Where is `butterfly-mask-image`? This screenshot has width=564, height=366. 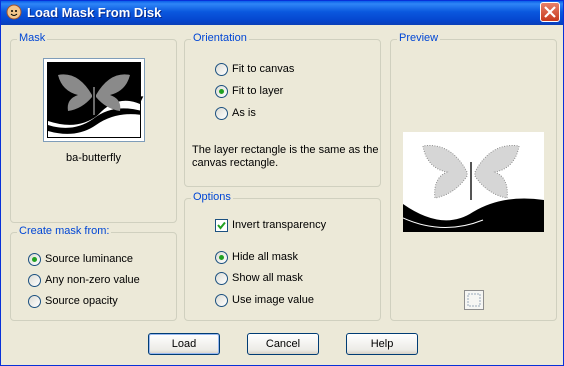
butterfly-mask-image is located at coordinates (94, 100).